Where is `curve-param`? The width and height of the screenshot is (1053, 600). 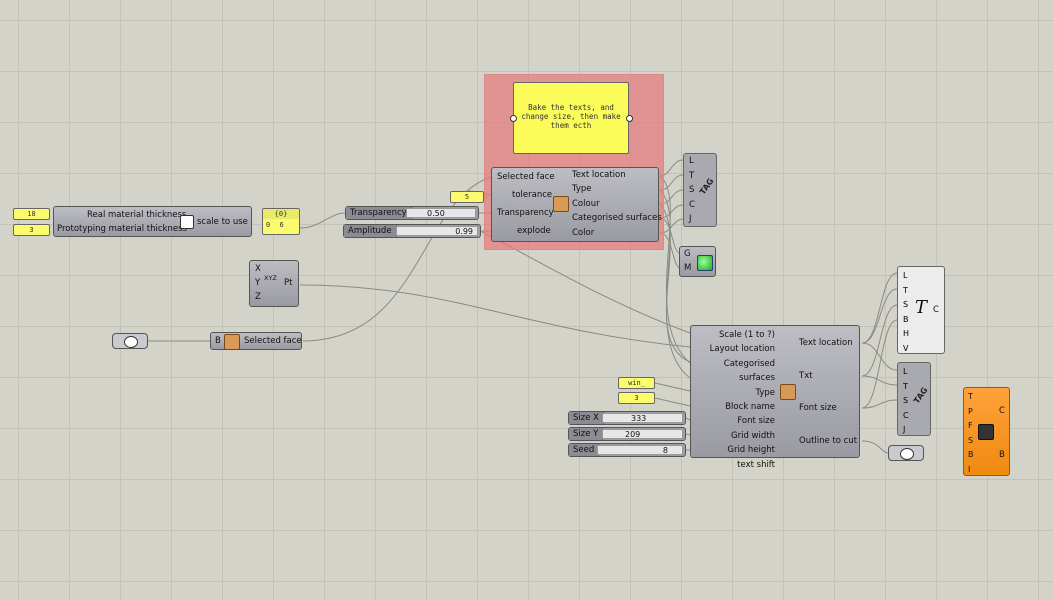
curve-param is located at coordinates (906, 453).